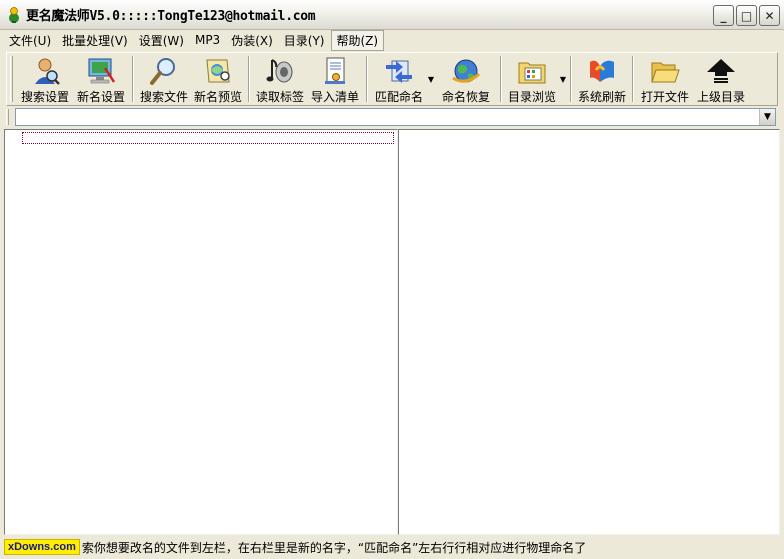 This screenshot has width=784, height=559. I want to click on close-icon: ✕, so click(769, 15).